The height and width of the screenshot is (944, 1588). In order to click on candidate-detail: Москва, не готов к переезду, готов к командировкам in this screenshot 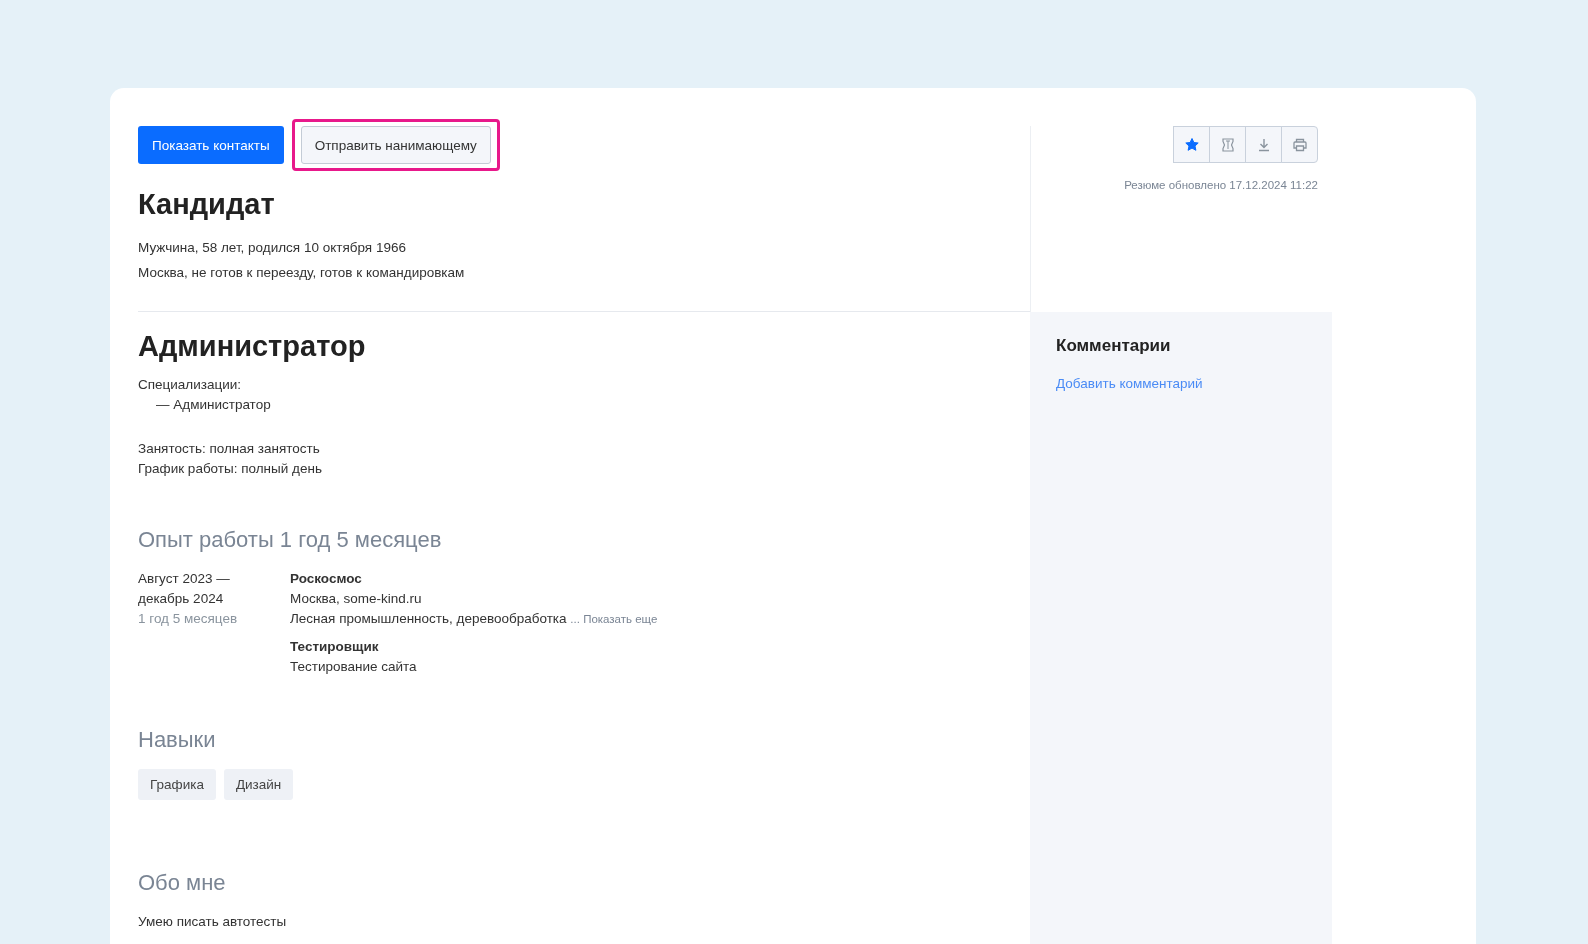, I will do `click(302, 273)`.